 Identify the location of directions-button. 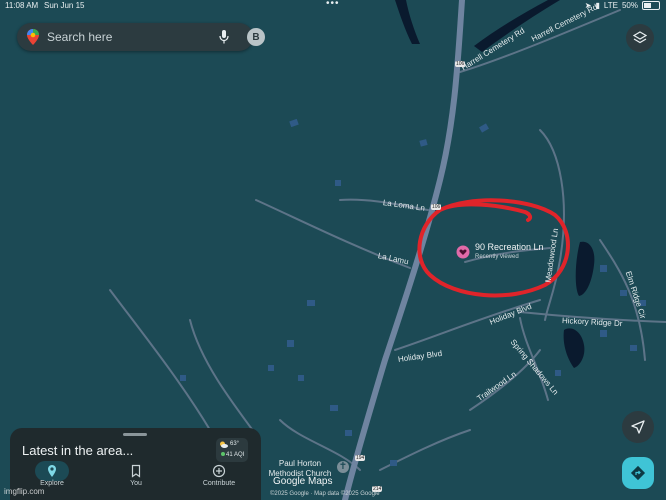
(638, 473).